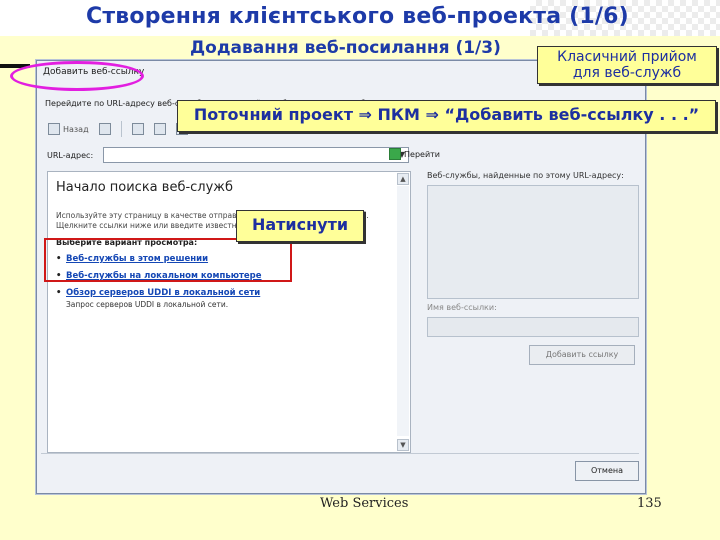  I want to click on back-arrow-icon, so click(54, 129).